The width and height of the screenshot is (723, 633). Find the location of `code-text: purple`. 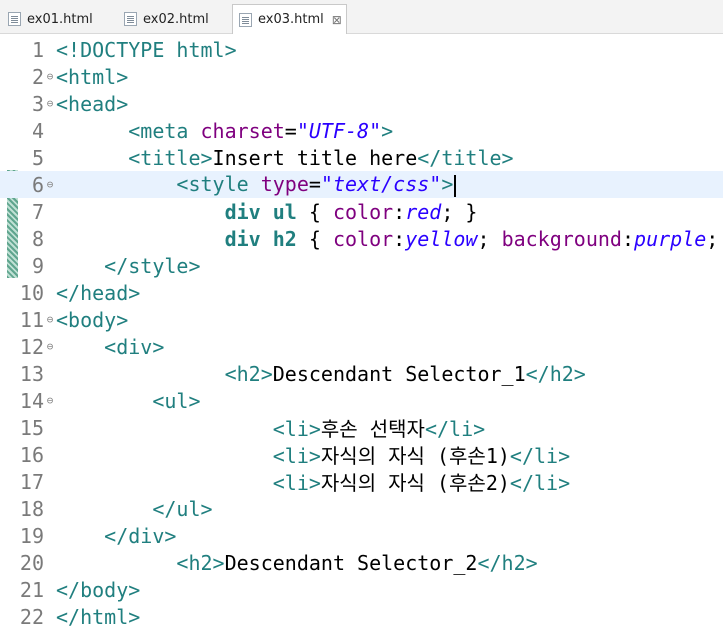

code-text: purple is located at coordinates (670, 238).